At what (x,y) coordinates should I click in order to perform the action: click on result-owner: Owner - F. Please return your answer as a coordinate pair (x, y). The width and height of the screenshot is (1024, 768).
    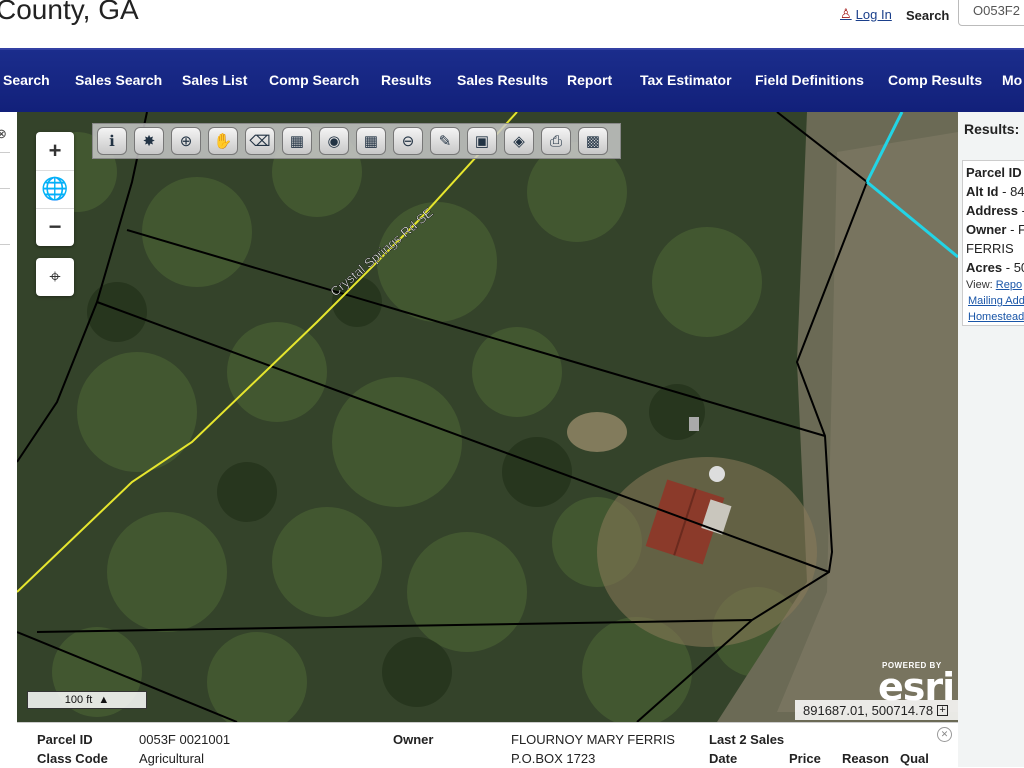
    Looking at the image, I should click on (995, 229).